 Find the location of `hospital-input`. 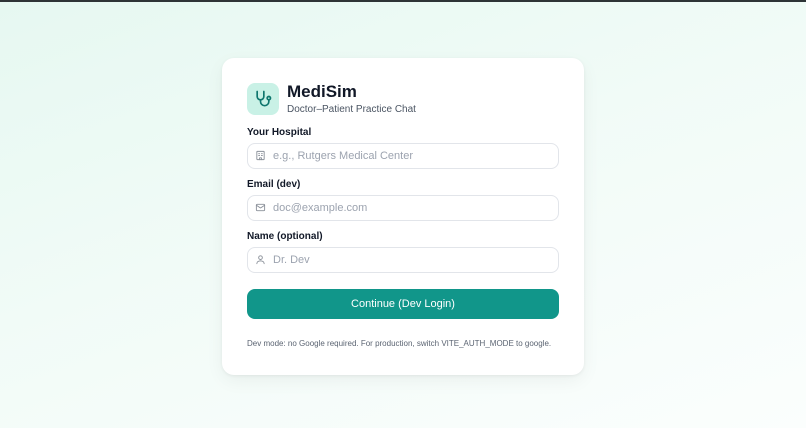

hospital-input is located at coordinates (403, 156).